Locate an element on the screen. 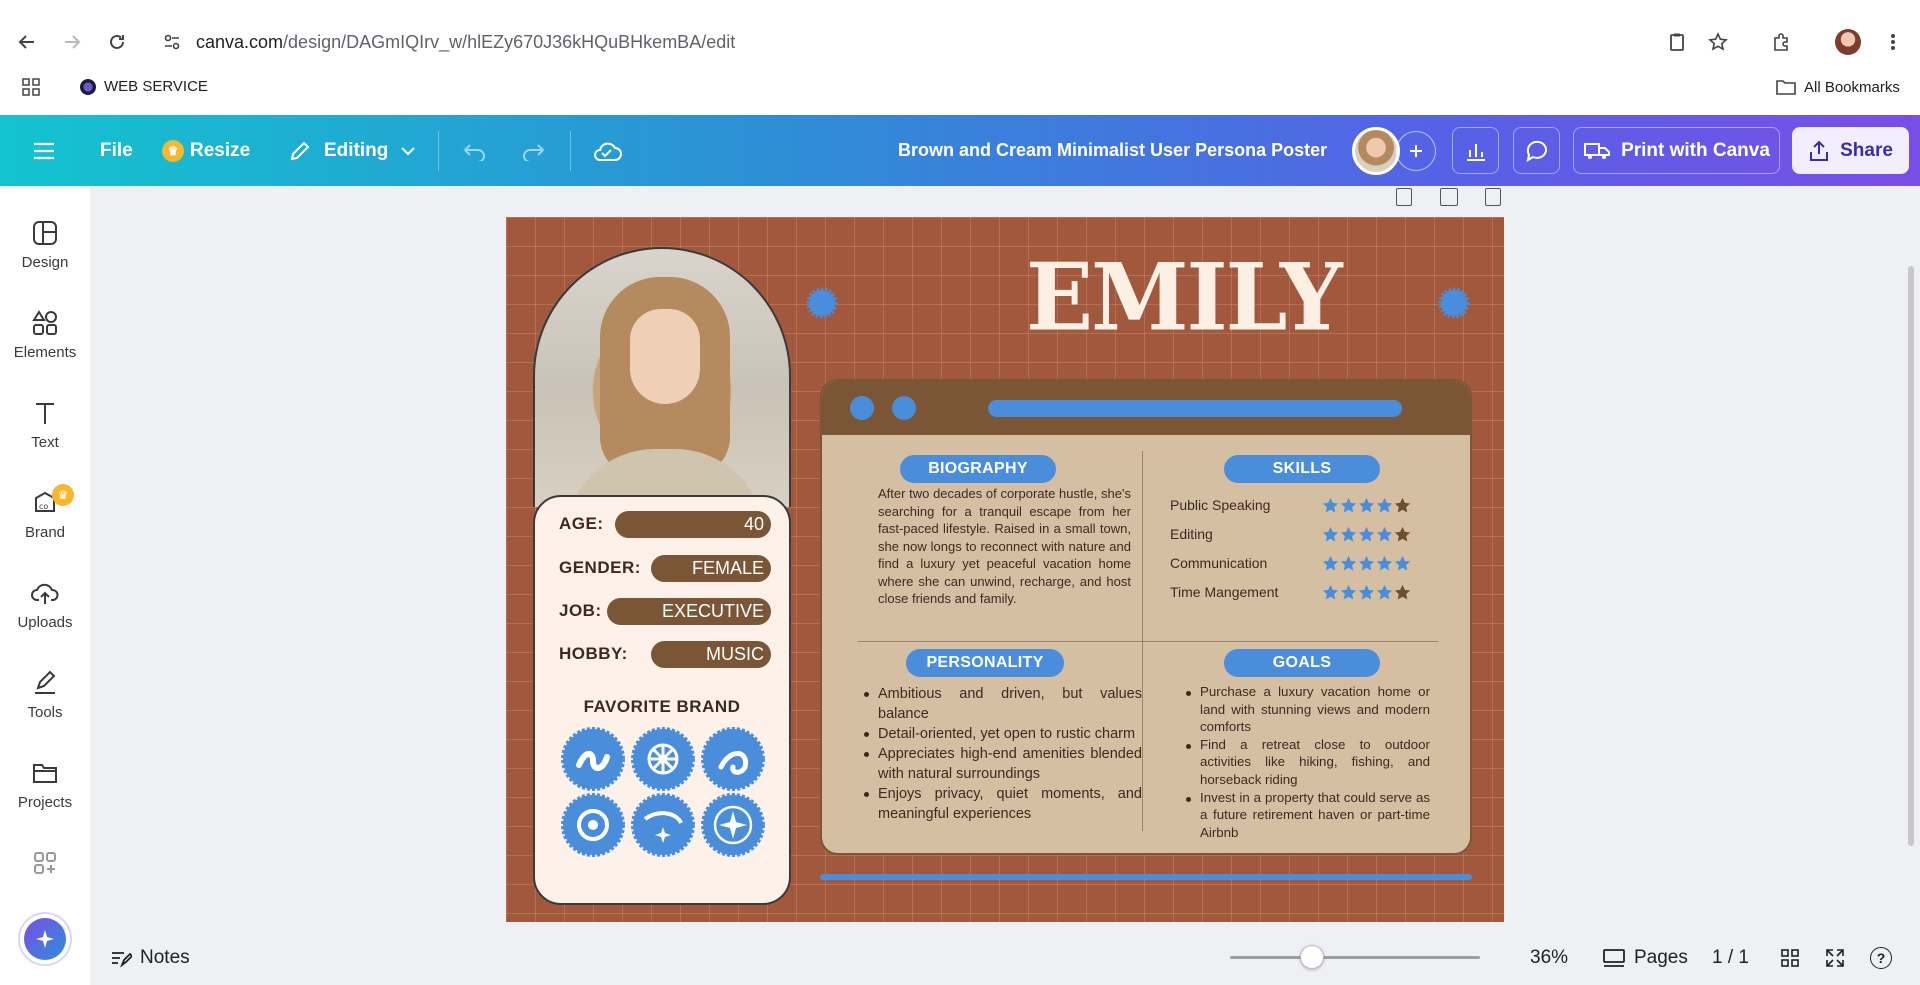 The width and height of the screenshot is (1920, 985). extensions-icon is located at coordinates (1781, 42).